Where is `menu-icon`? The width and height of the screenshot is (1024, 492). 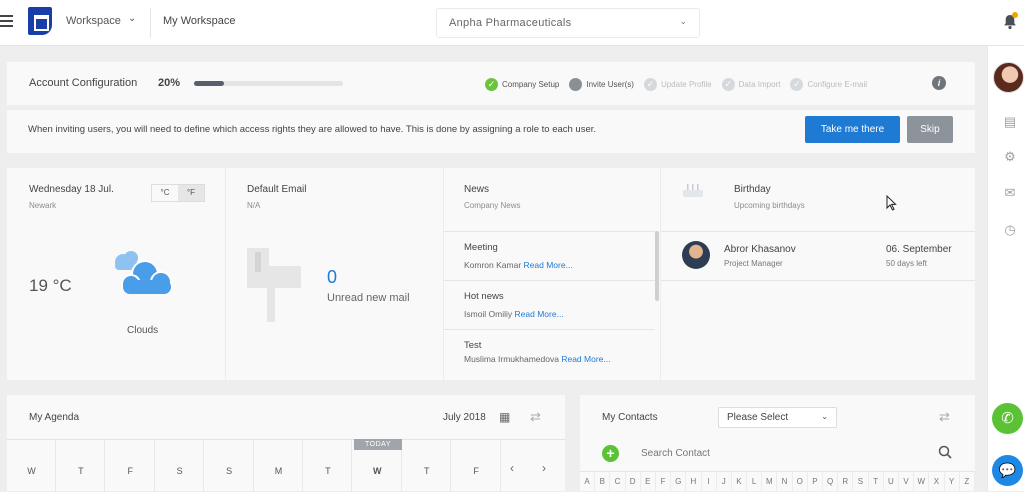 menu-icon is located at coordinates (7, 22).